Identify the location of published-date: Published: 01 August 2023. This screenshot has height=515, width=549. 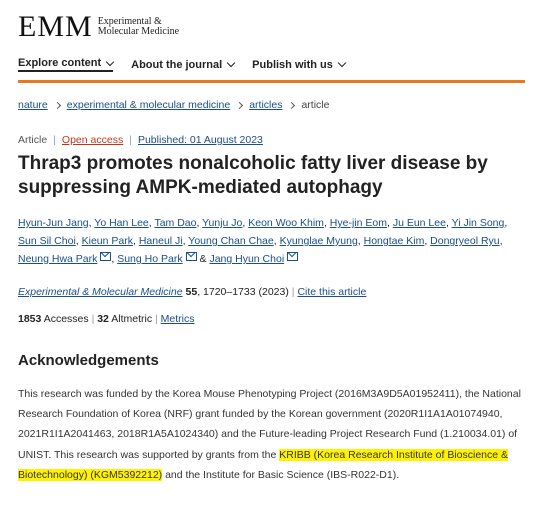
(200, 140).